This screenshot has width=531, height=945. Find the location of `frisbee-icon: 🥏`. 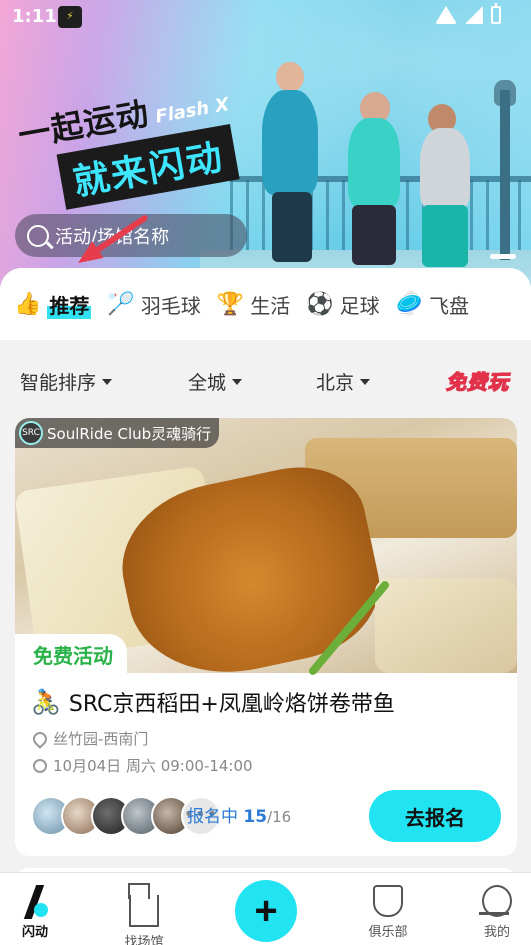

frisbee-icon: 🥏 is located at coordinates (409, 304).